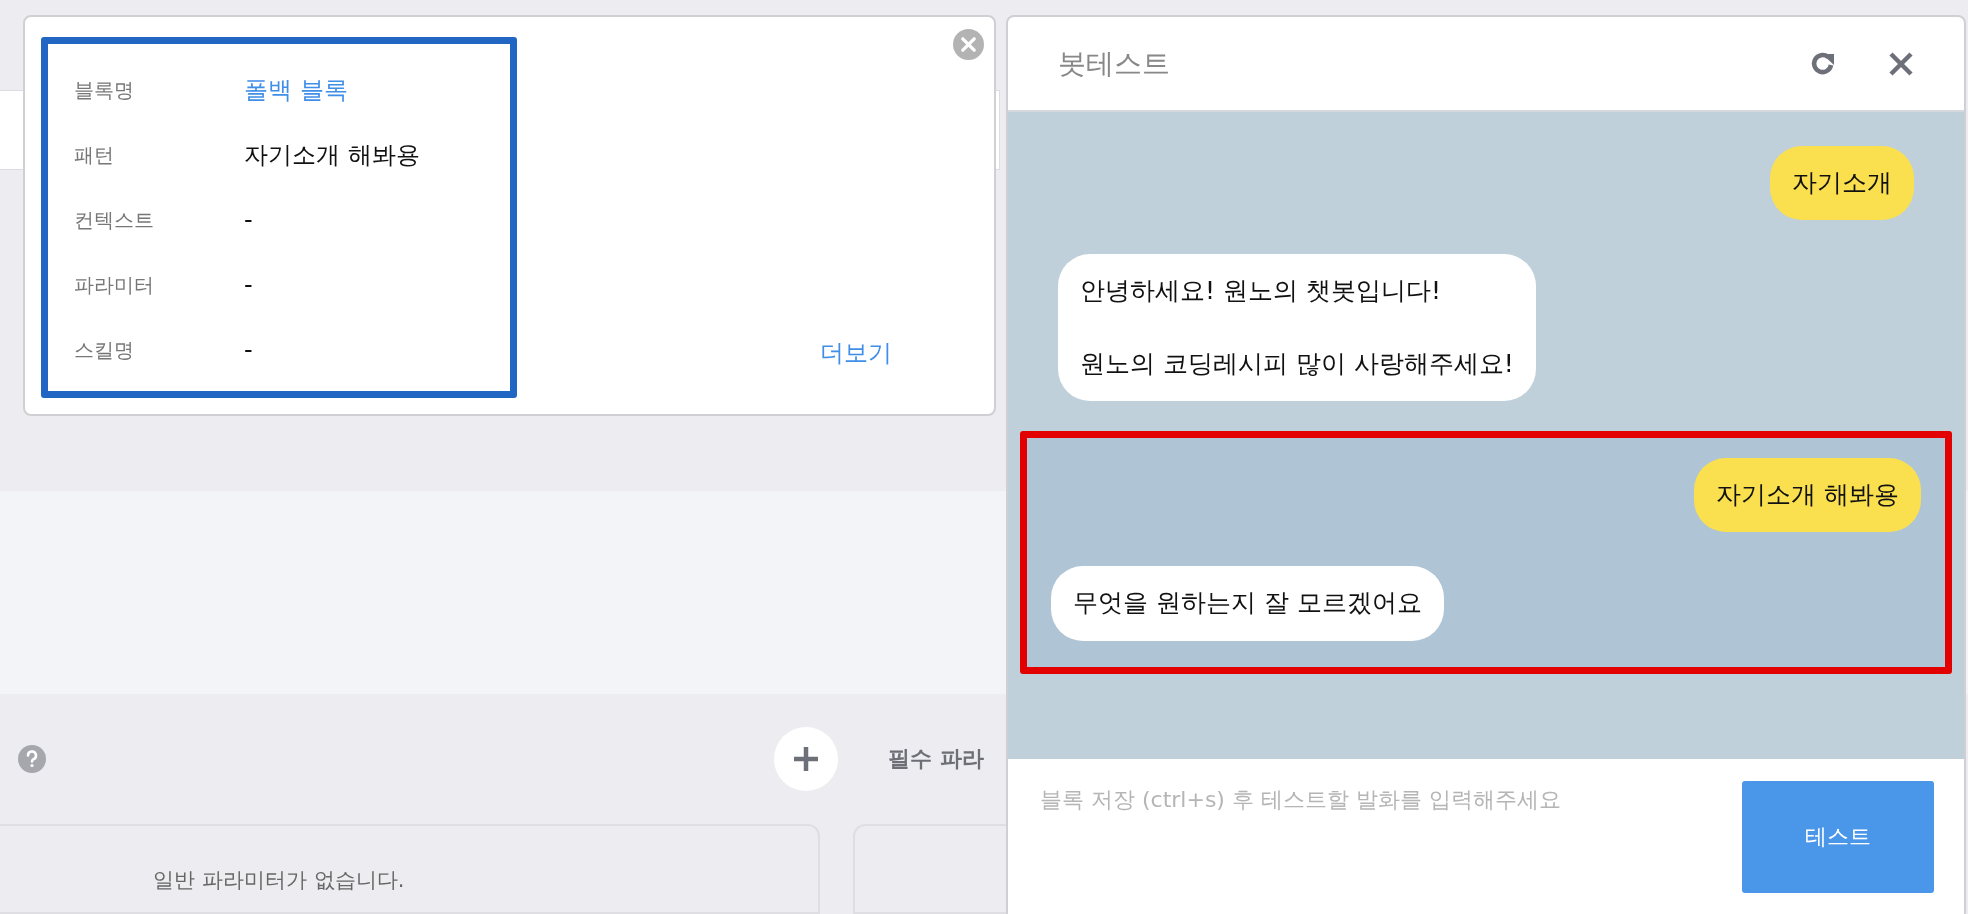 The image size is (1968, 914). What do you see at coordinates (1838, 837) in the screenshot?
I see `test-button: 테스트` at bounding box center [1838, 837].